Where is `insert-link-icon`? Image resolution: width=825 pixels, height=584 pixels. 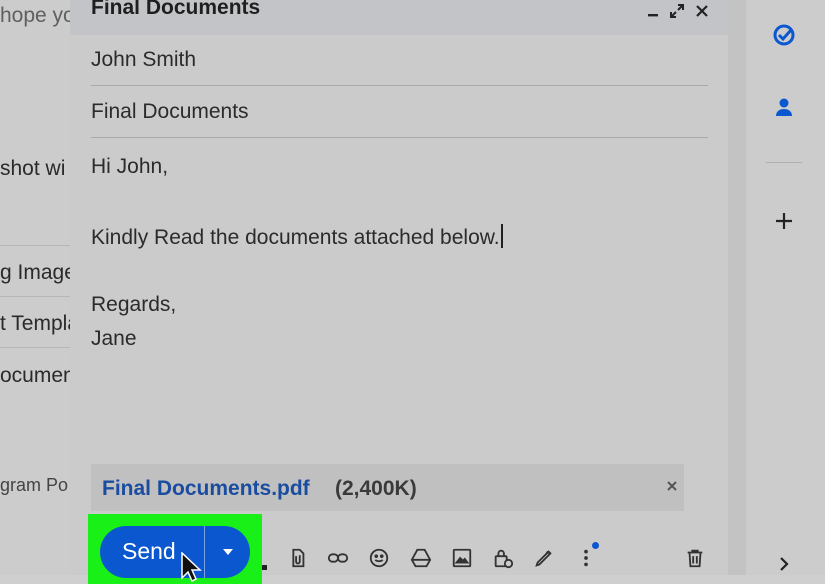 insert-link-icon is located at coordinates (338, 558).